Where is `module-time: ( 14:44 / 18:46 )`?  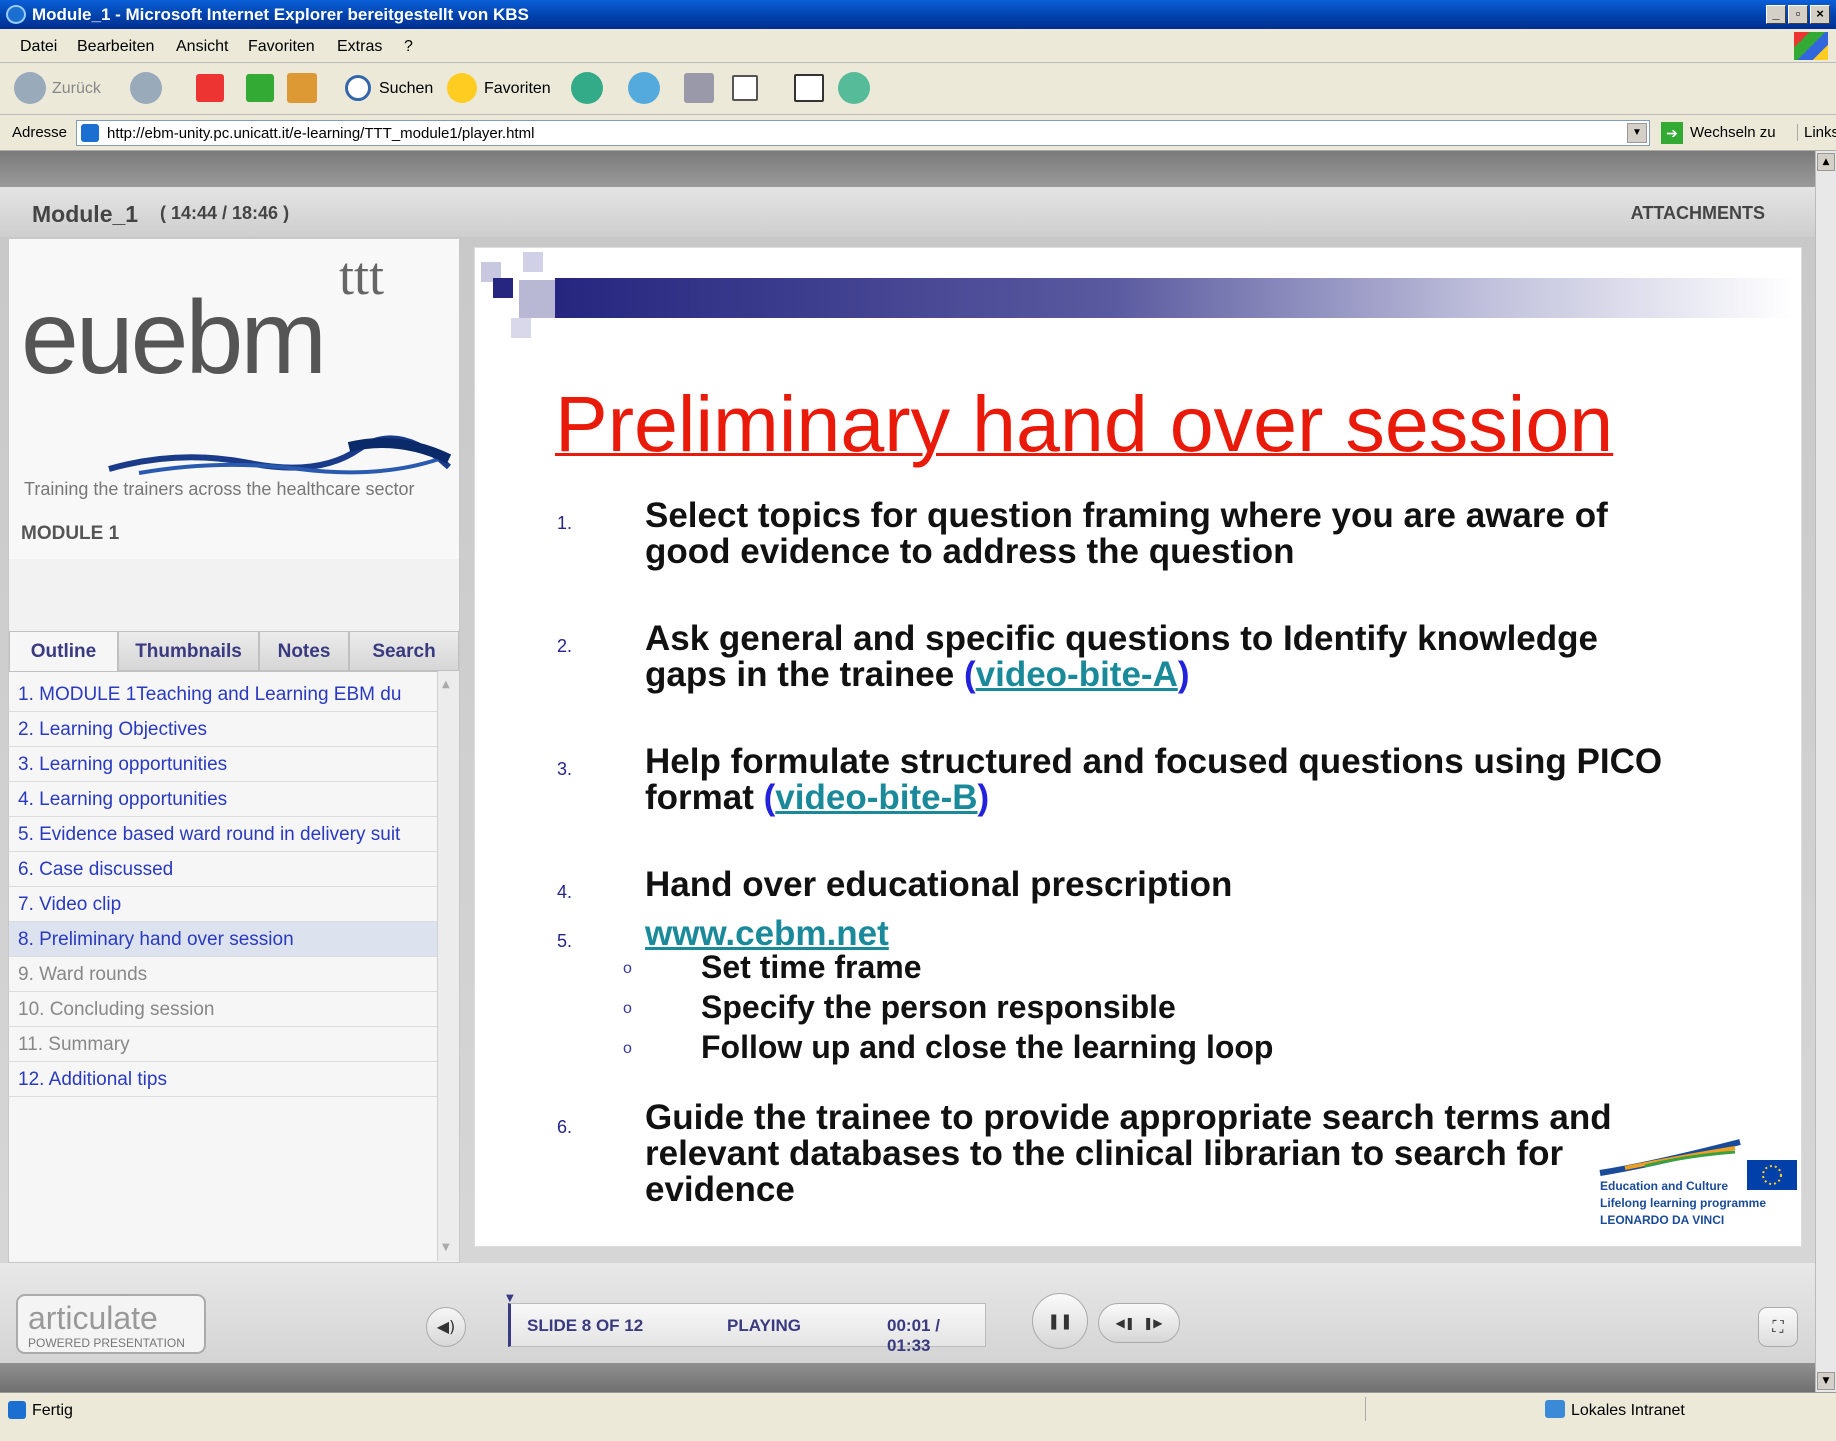 module-time: ( 14:44 / 18:46 ) is located at coordinates (225, 213).